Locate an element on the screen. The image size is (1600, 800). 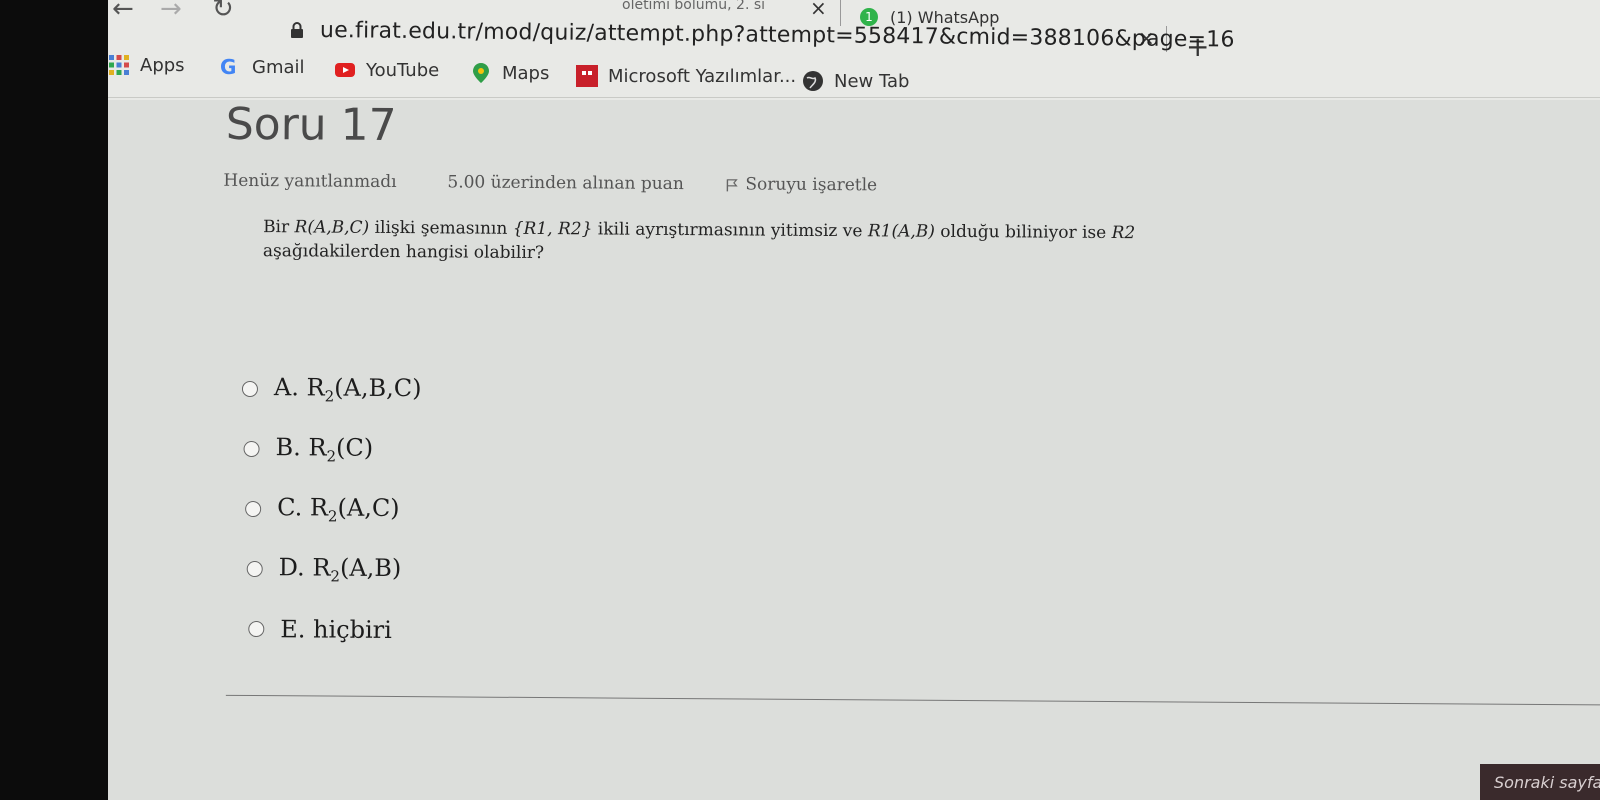
relation-schema: R(A,B,C) is located at coordinates (332, 227).